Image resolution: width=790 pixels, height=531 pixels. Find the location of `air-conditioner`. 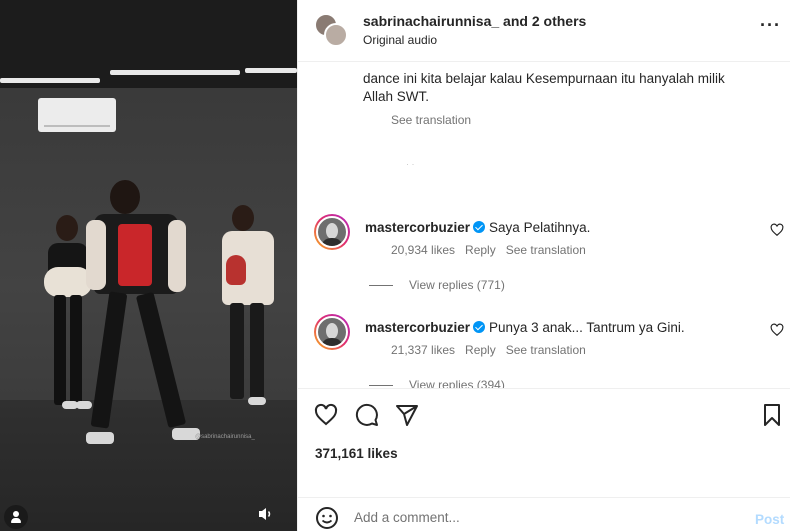

air-conditioner is located at coordinates (77, 115).